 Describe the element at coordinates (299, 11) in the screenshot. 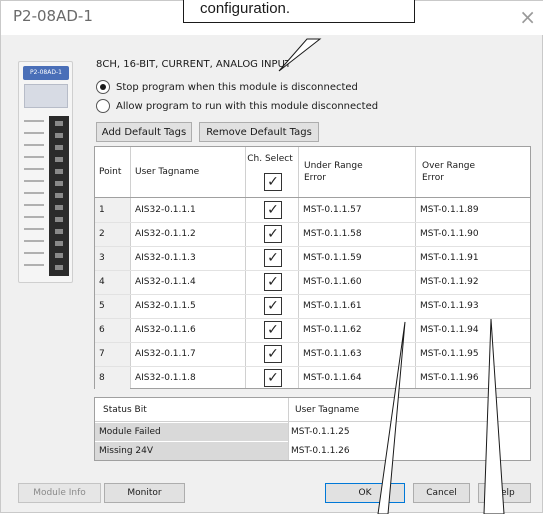

I see `callout-annotation: configuration.` at that location.